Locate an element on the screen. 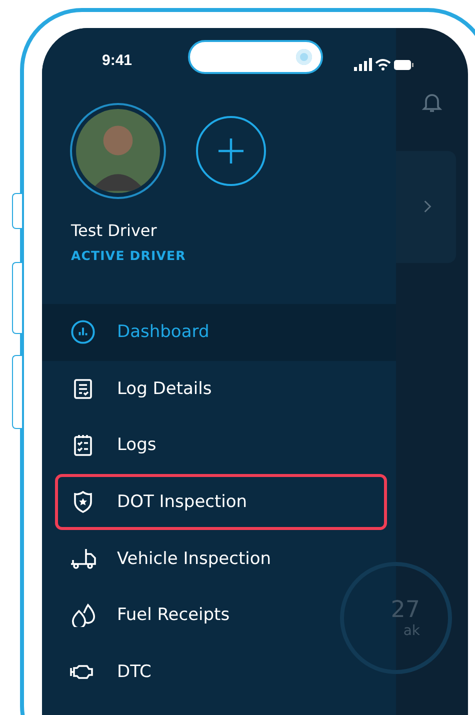  camera-icon is located at coordinates (304, 57).